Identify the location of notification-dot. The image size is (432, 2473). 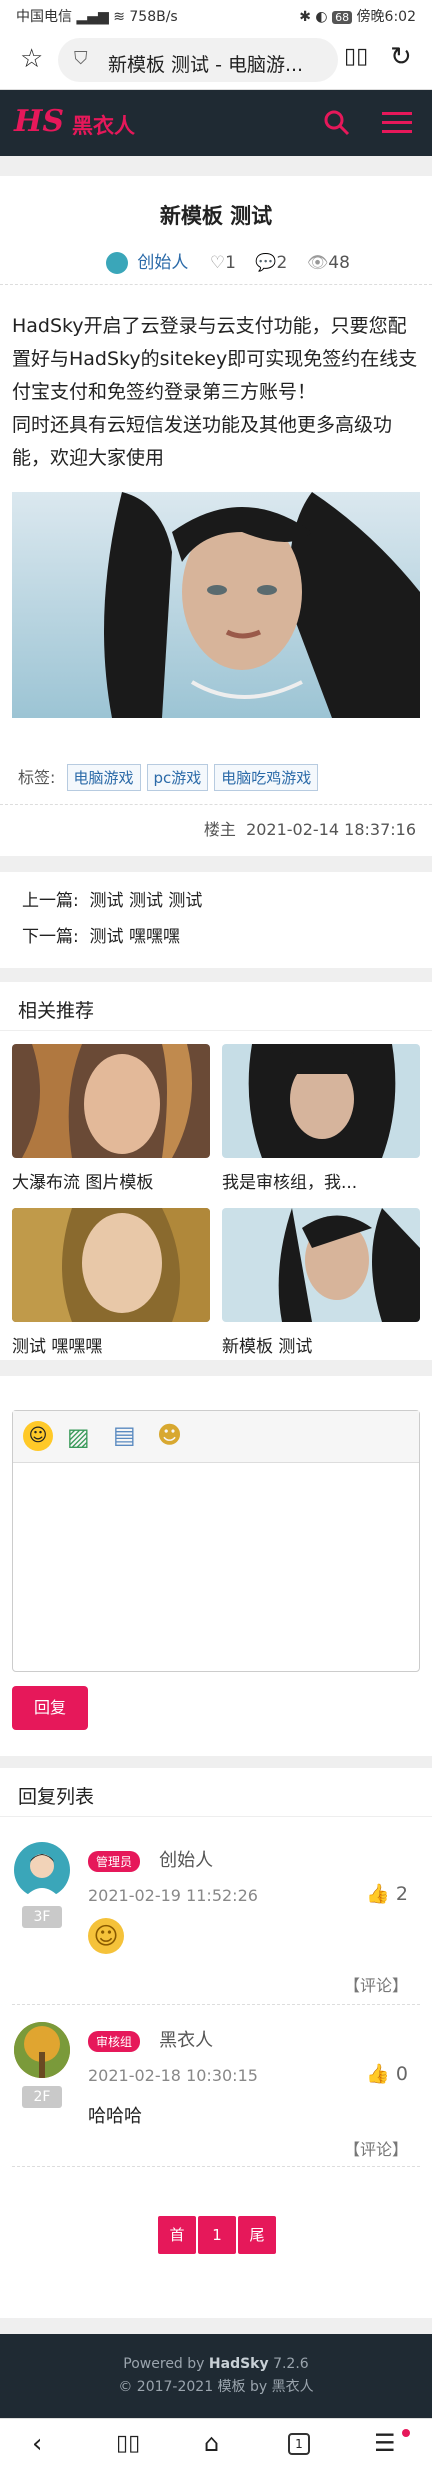
(406, 2433).